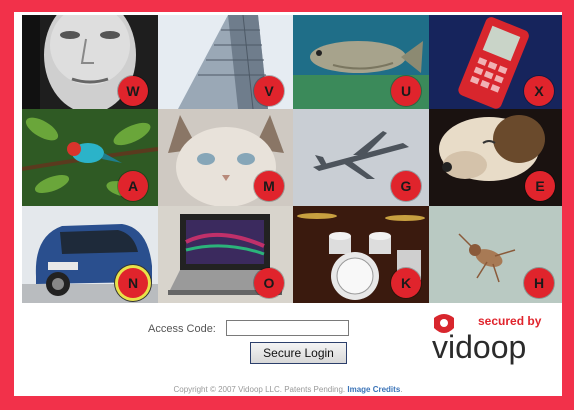 Image resolution: width=574 pixels, height=410 pixels. I want to click on image-tile-fish: U, so click(361, 62).